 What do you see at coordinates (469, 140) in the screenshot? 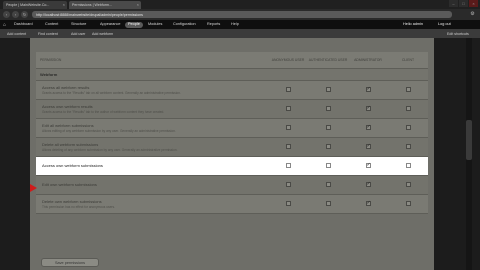
I see `scrollbar-thumb` at bounding box center [469, 140].